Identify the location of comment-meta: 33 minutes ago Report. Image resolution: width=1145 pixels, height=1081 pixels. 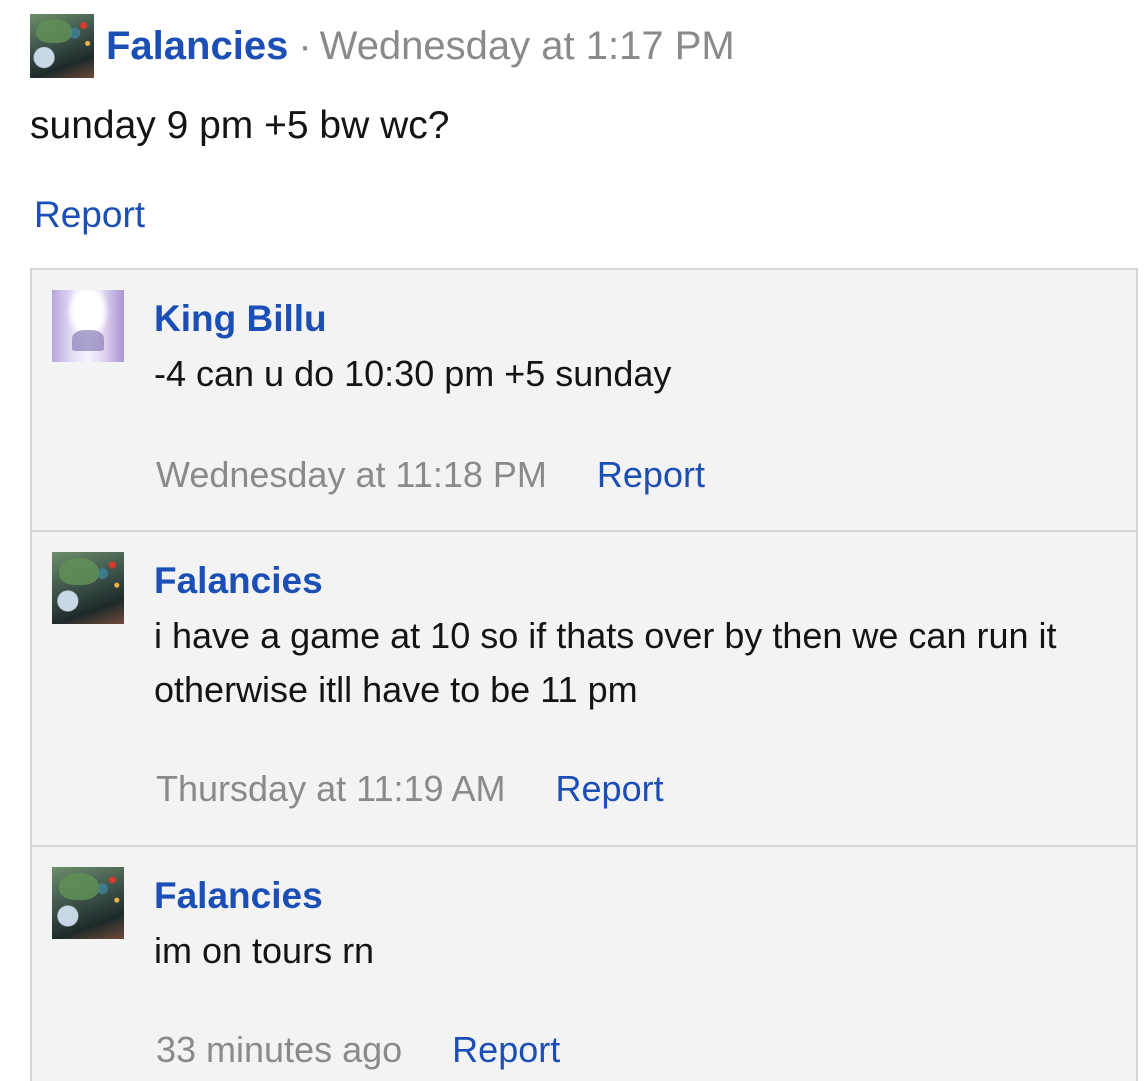
(358, 1050).